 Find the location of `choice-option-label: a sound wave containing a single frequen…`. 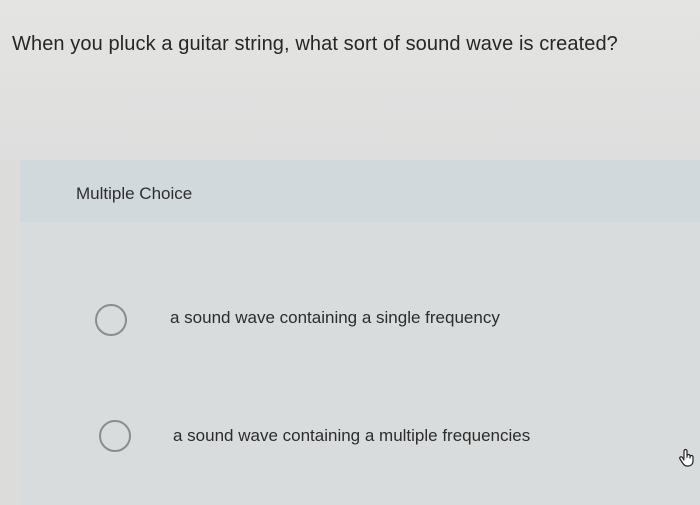

choice-option-label: a sound wave containing a single frequen… is located at coordinates (335, 318).